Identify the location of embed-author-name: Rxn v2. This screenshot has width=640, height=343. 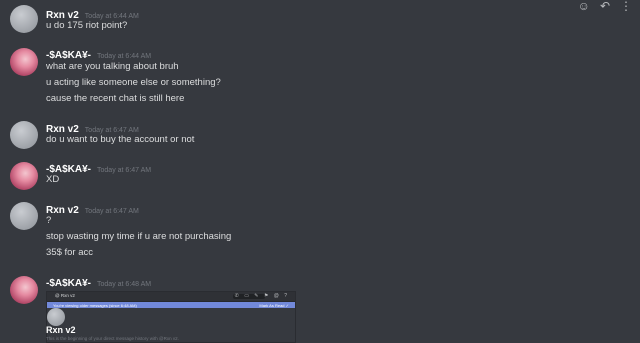
(61, 330).